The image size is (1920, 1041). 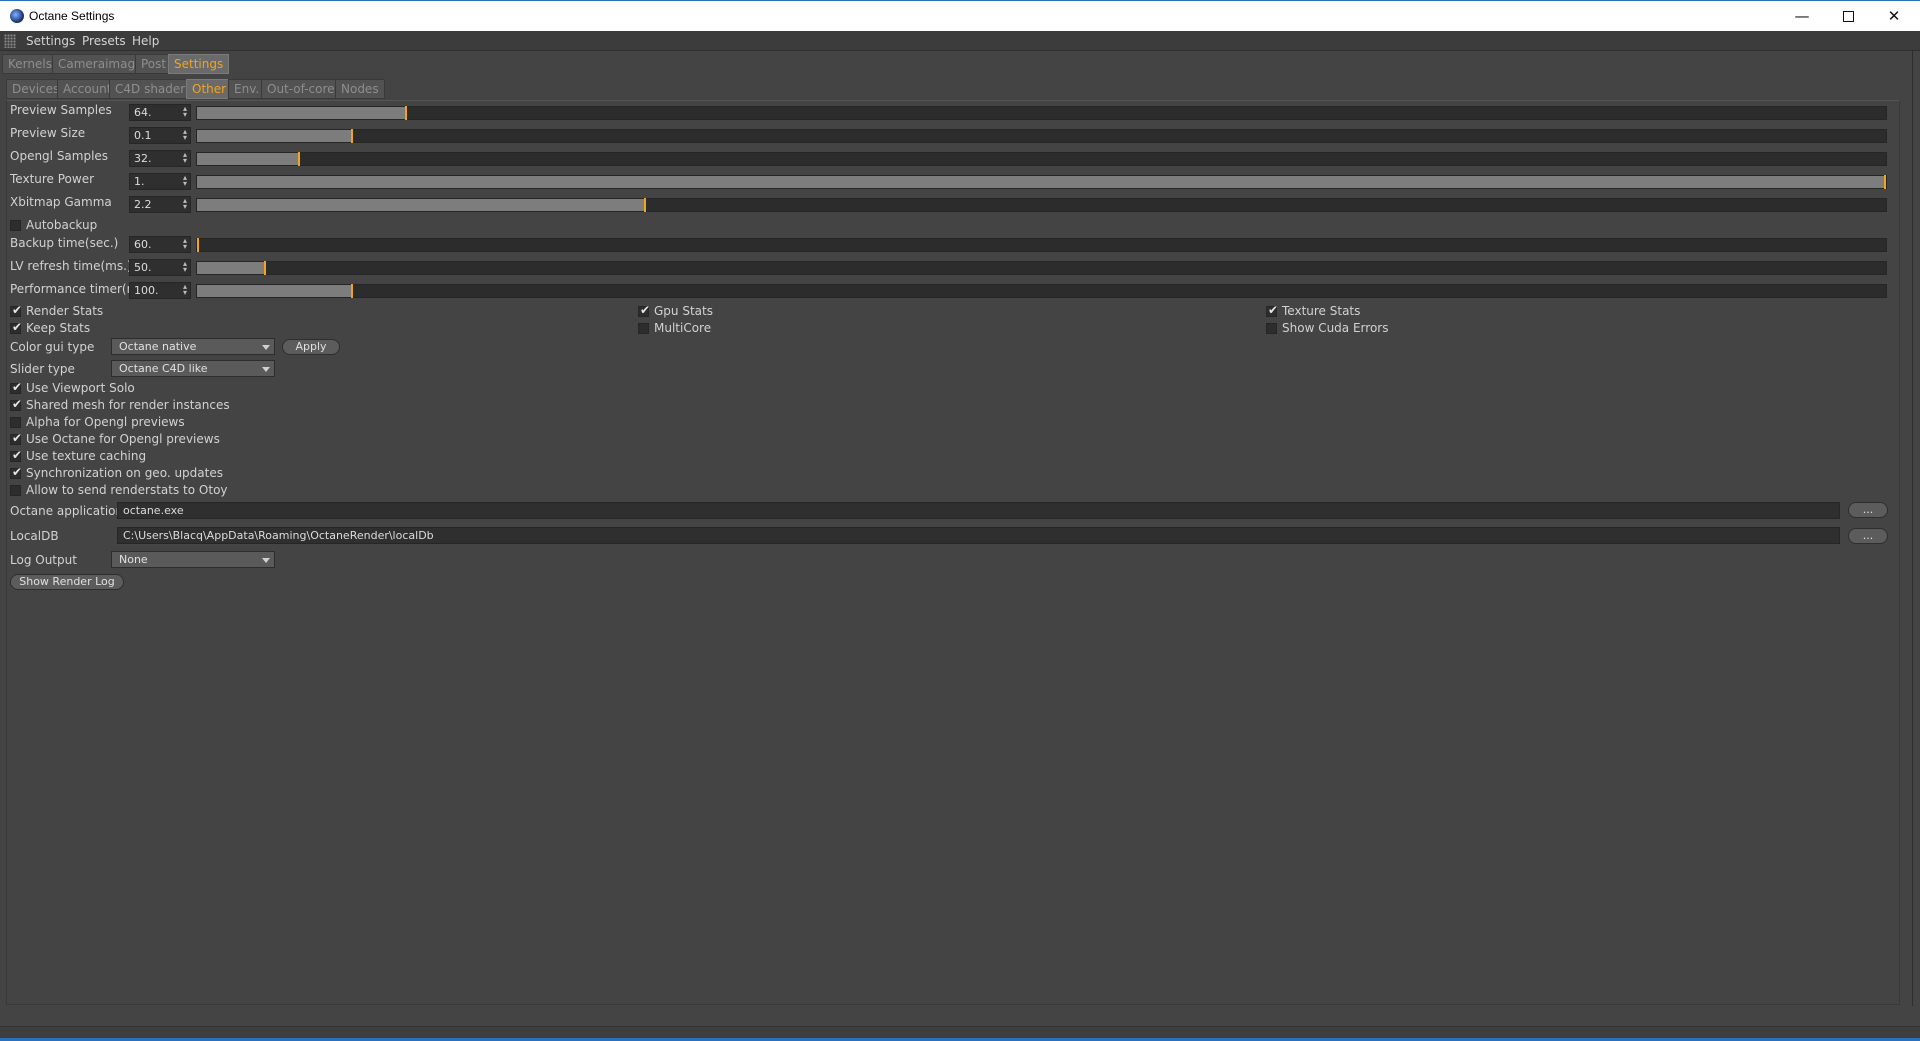 What do you see at coordinates (674, 328) in the screenshot?
I see `multicore-checkbox: MultiCore` at bounding box center [674, 328].